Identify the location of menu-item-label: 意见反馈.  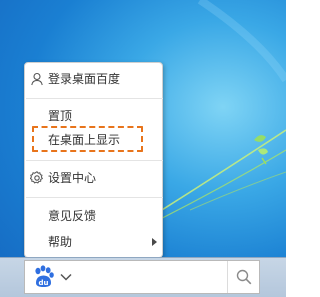
(72, 216).